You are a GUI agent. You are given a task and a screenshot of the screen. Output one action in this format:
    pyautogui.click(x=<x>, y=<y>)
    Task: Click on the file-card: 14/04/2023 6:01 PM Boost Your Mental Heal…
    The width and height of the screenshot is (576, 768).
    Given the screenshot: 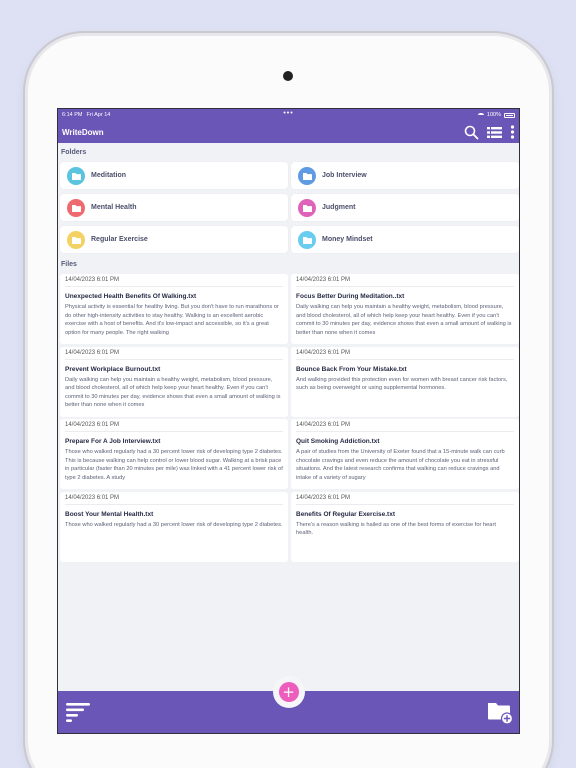 What is the action you would take?
    pyautogui.click(x=174, y=526)
    